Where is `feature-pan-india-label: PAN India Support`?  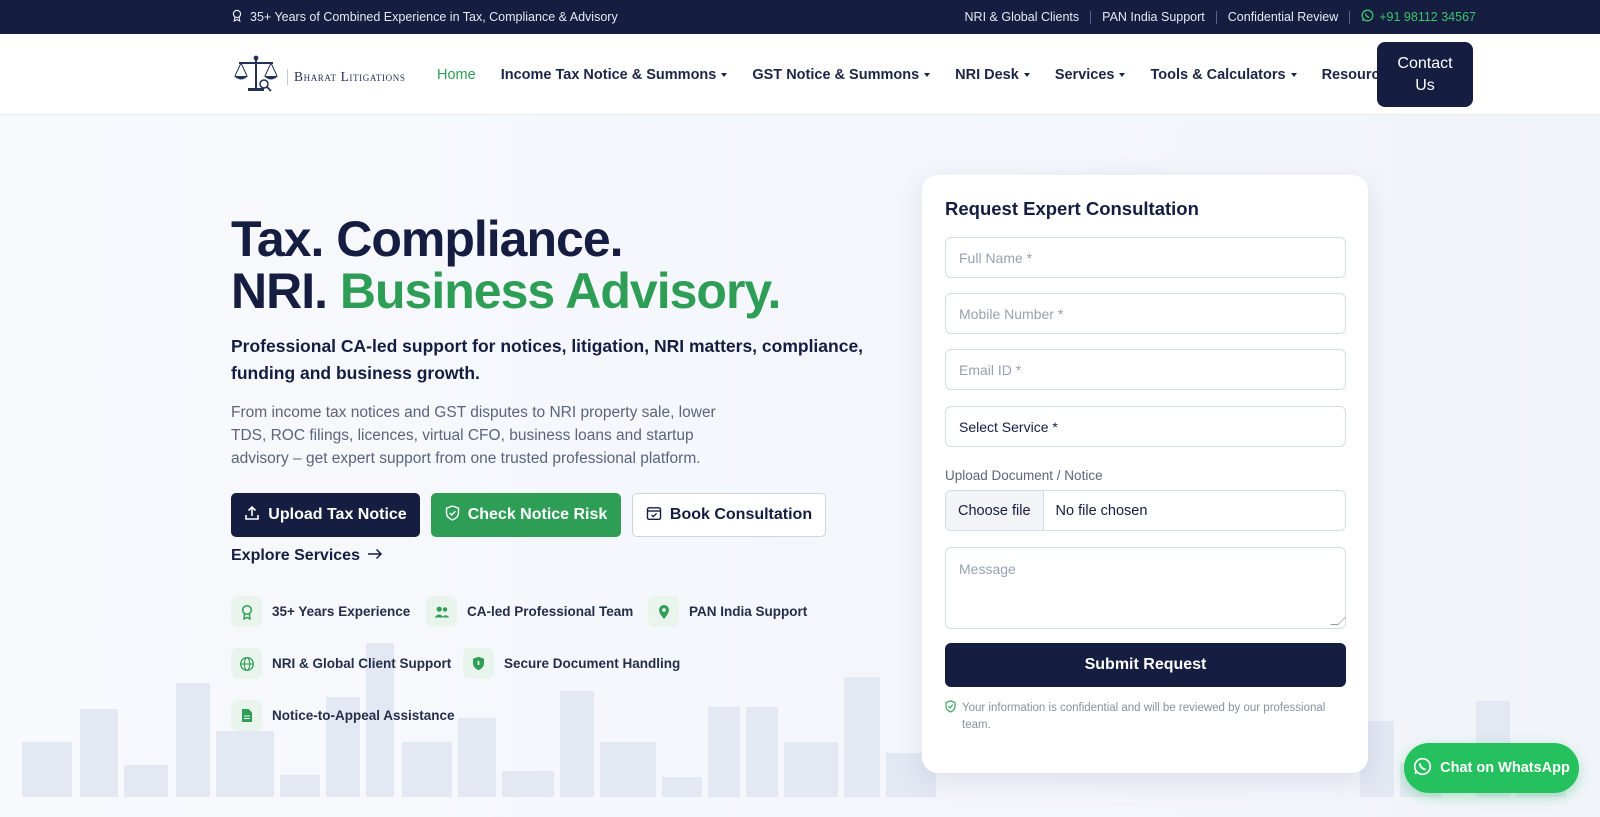 feature-pan-india-label: PAN India Support is located at coordinates (748, 611).